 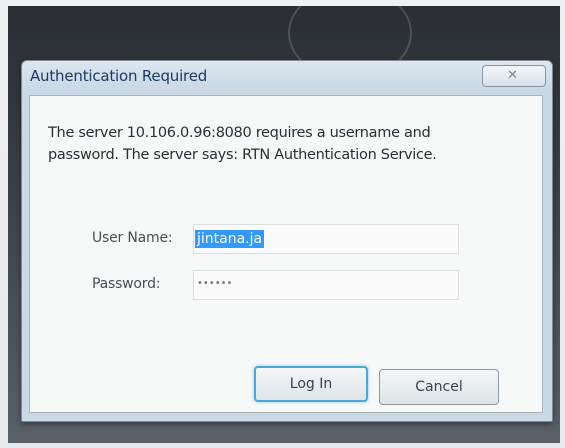 What do you see at coordinates (287, 77) in the screenshot?
I see `dialog-titlebar: Authentication Required ✕` at bounding box center [287, 77].